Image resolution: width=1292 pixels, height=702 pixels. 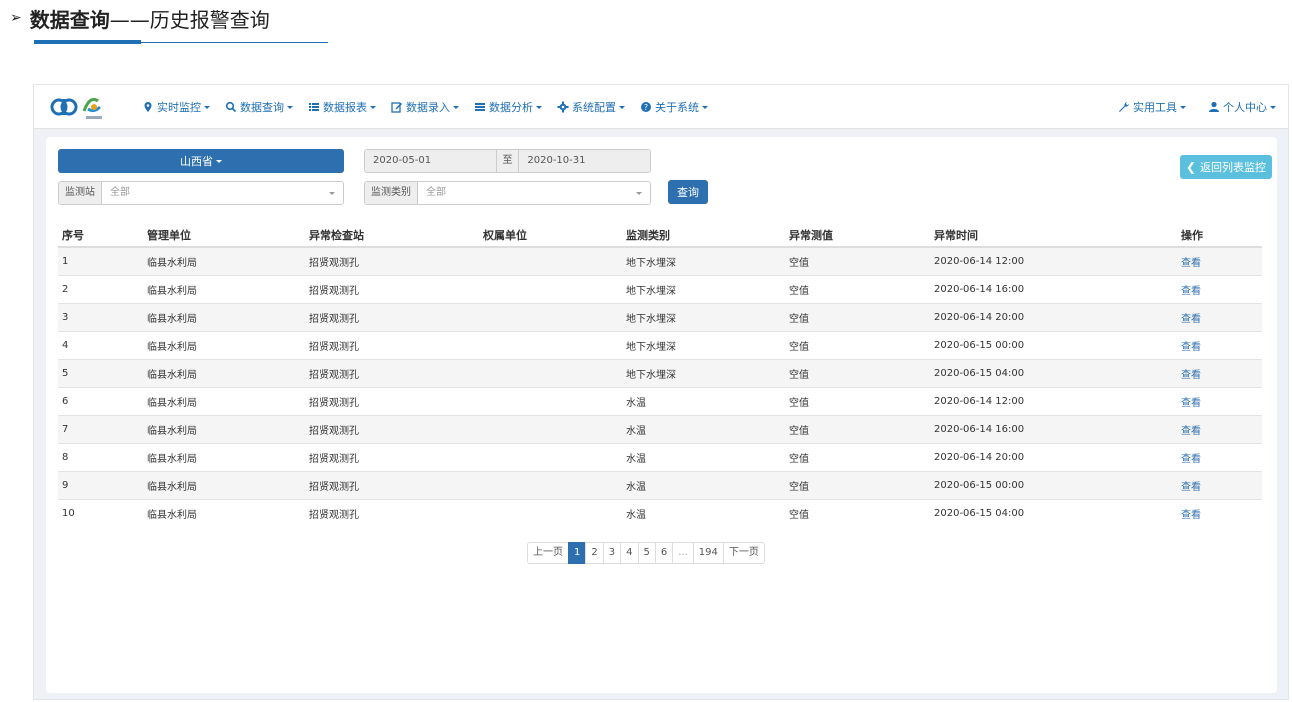 I want to click on row-index: 1, so click(x=100, y=260).